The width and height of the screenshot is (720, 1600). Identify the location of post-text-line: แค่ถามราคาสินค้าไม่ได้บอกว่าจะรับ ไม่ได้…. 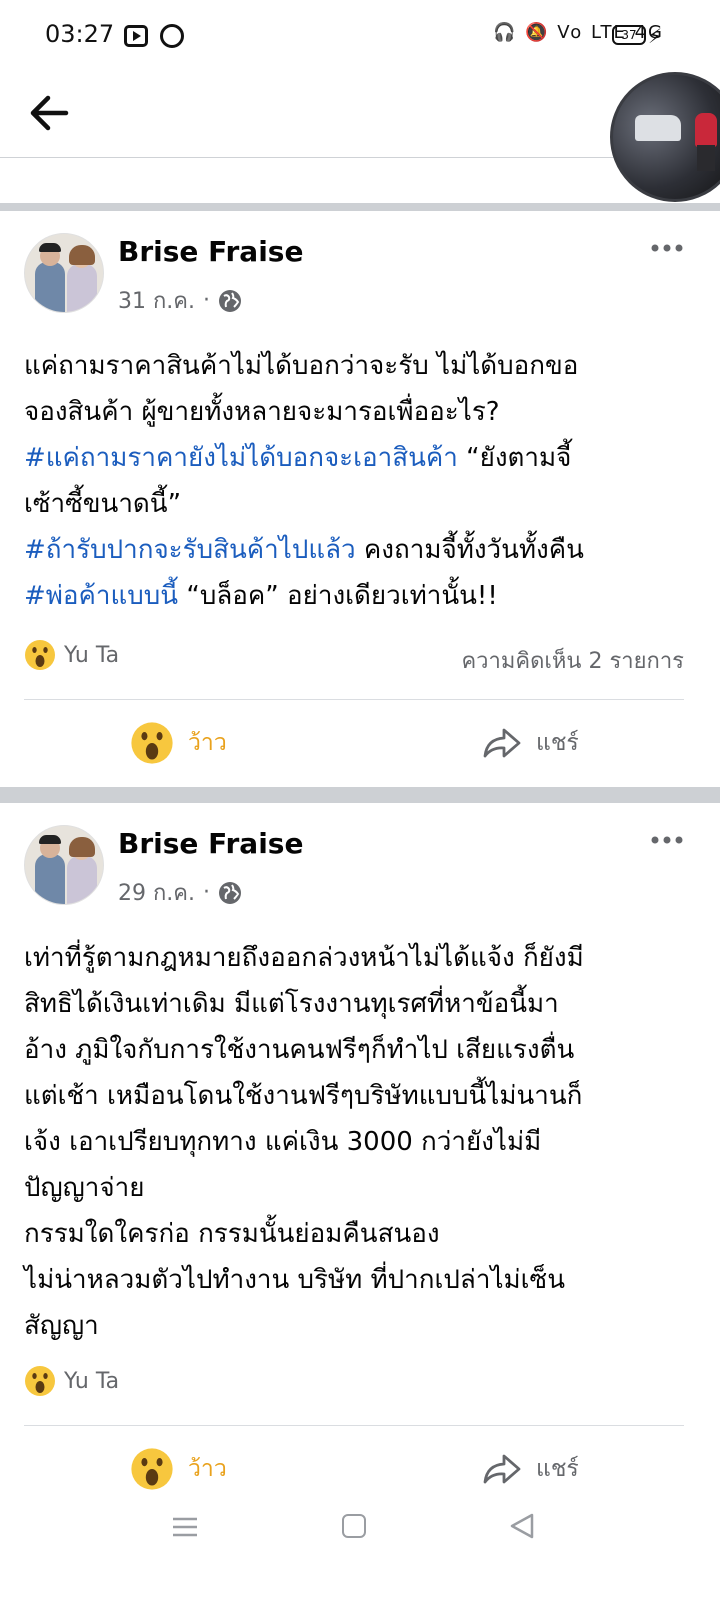
(360, 366).